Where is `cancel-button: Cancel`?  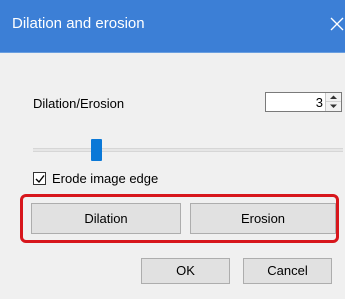
cancel-button: Cancel is located at coordinates (287, 271).